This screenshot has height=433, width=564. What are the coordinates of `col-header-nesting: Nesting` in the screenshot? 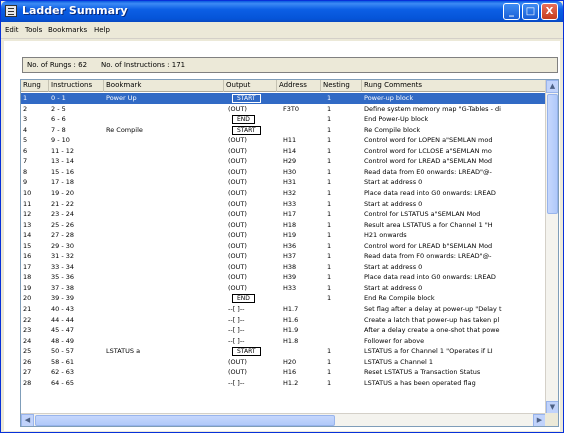 It's located at (341, 86).